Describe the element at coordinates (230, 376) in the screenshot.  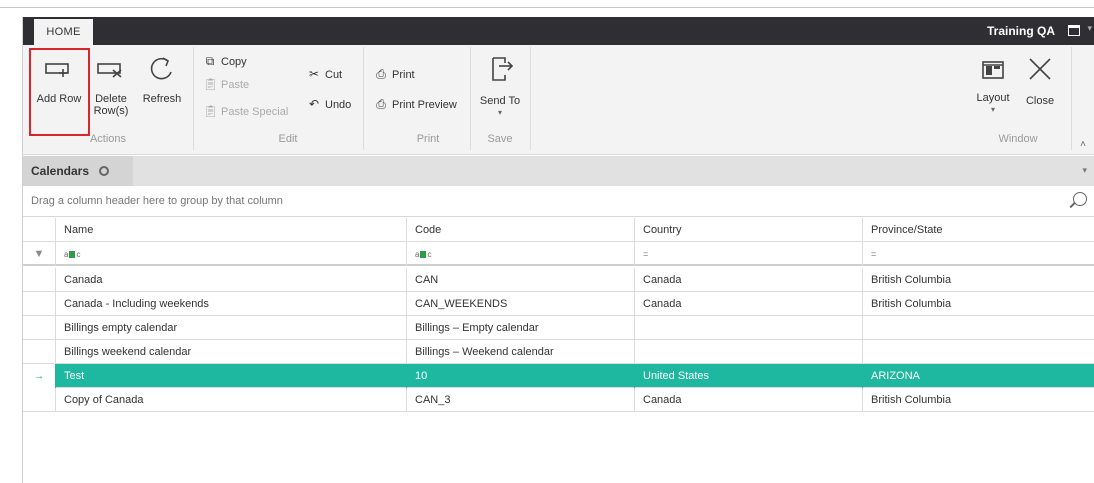
I see `cell-name: Test` at that location.